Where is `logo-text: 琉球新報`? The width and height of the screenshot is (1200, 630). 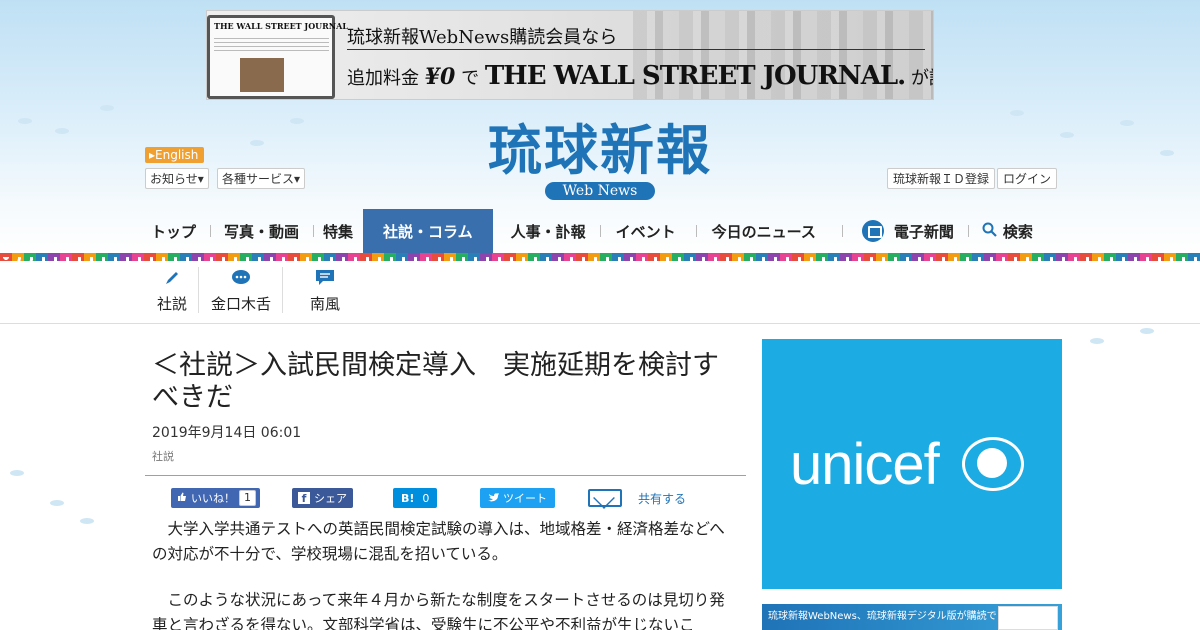 logo-text: 琉球新報 is located at coordinates (600, 150).